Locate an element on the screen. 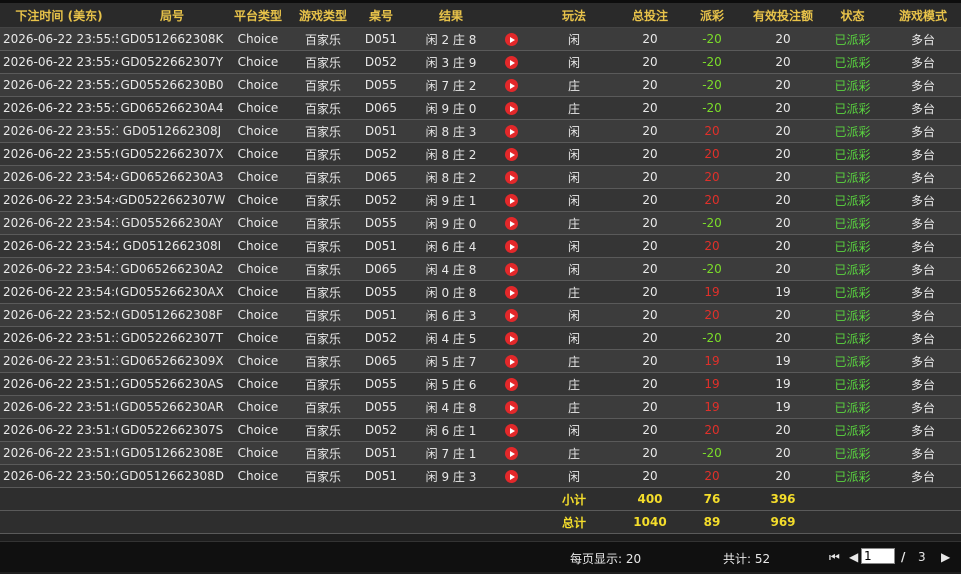  col-header-mode: 游戏模式 is located at coordinates (923, 15).